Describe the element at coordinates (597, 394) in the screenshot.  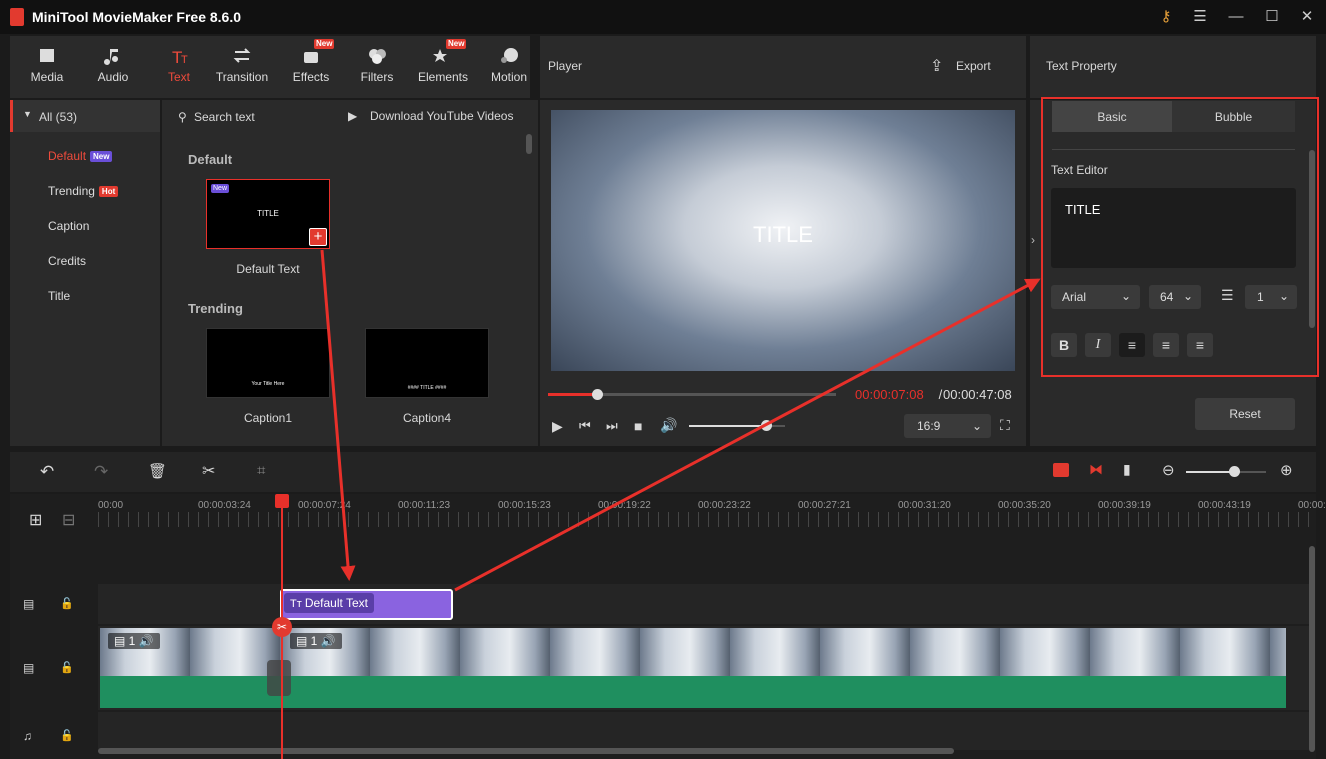
I see `progress-handle` at that location.